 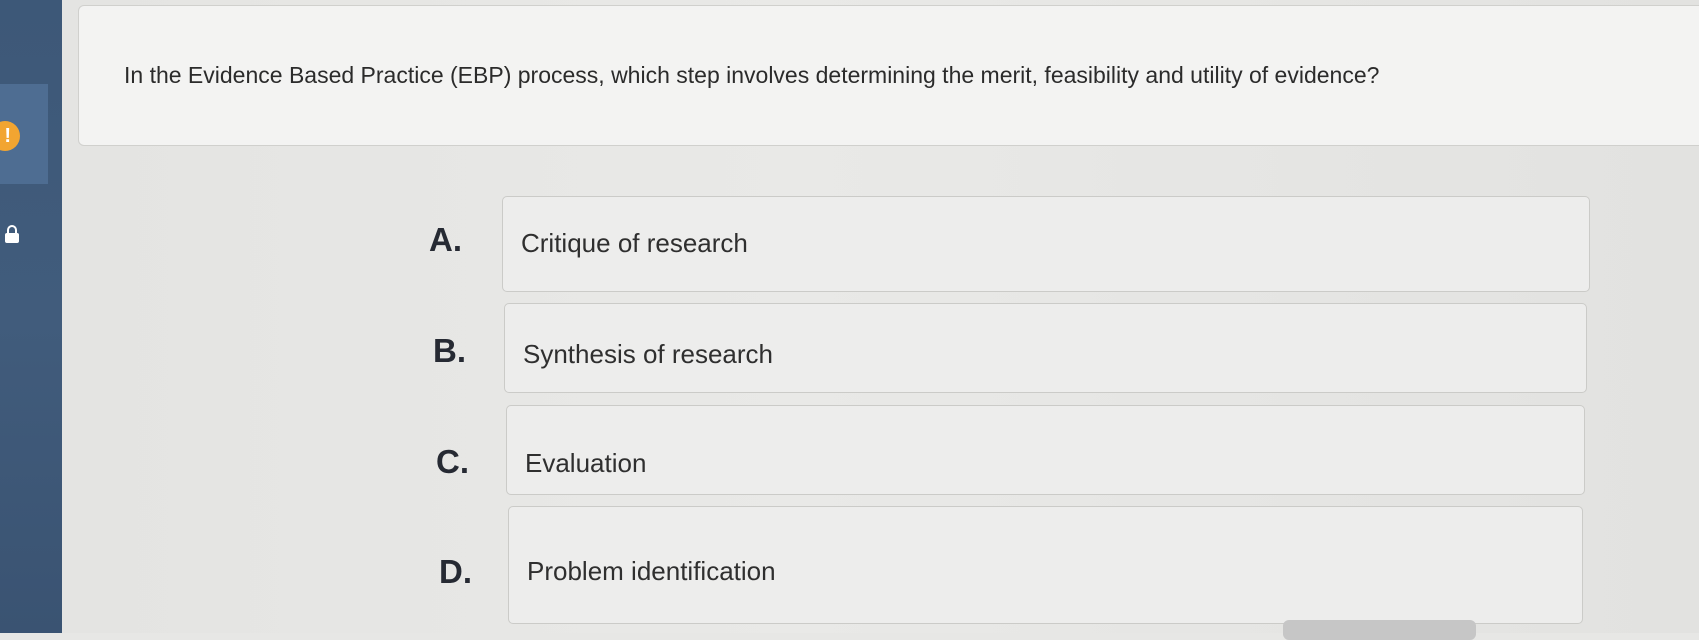 I want to click on option-b-text: Synthesis of research, so click(x=648, y=354).